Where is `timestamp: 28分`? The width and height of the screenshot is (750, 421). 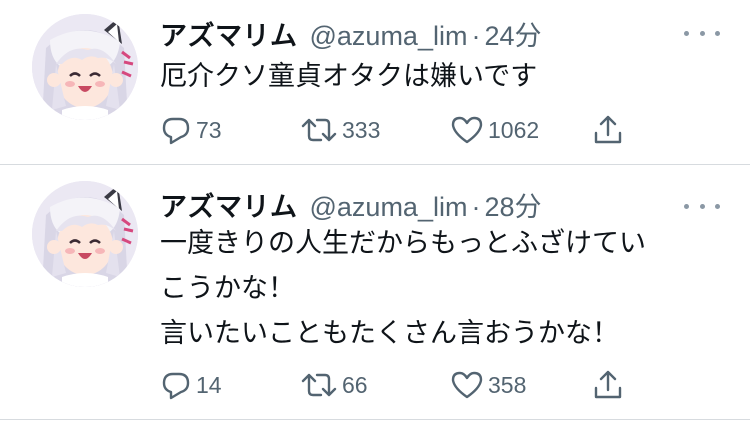 timestamp: 28分 is located at coordinates (512, 204).